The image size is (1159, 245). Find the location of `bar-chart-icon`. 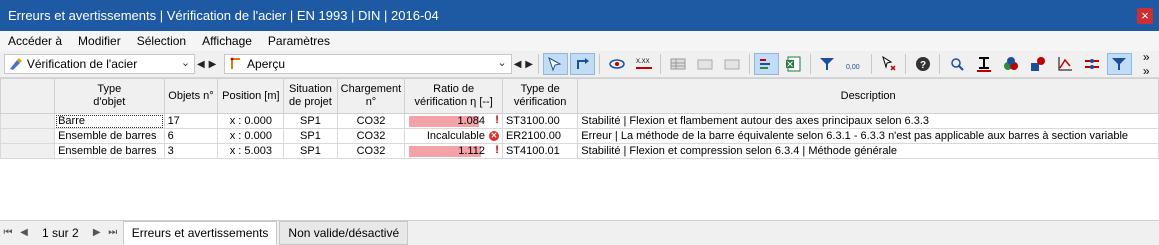

bar-chart-icon is located at coordinates (765, 64).